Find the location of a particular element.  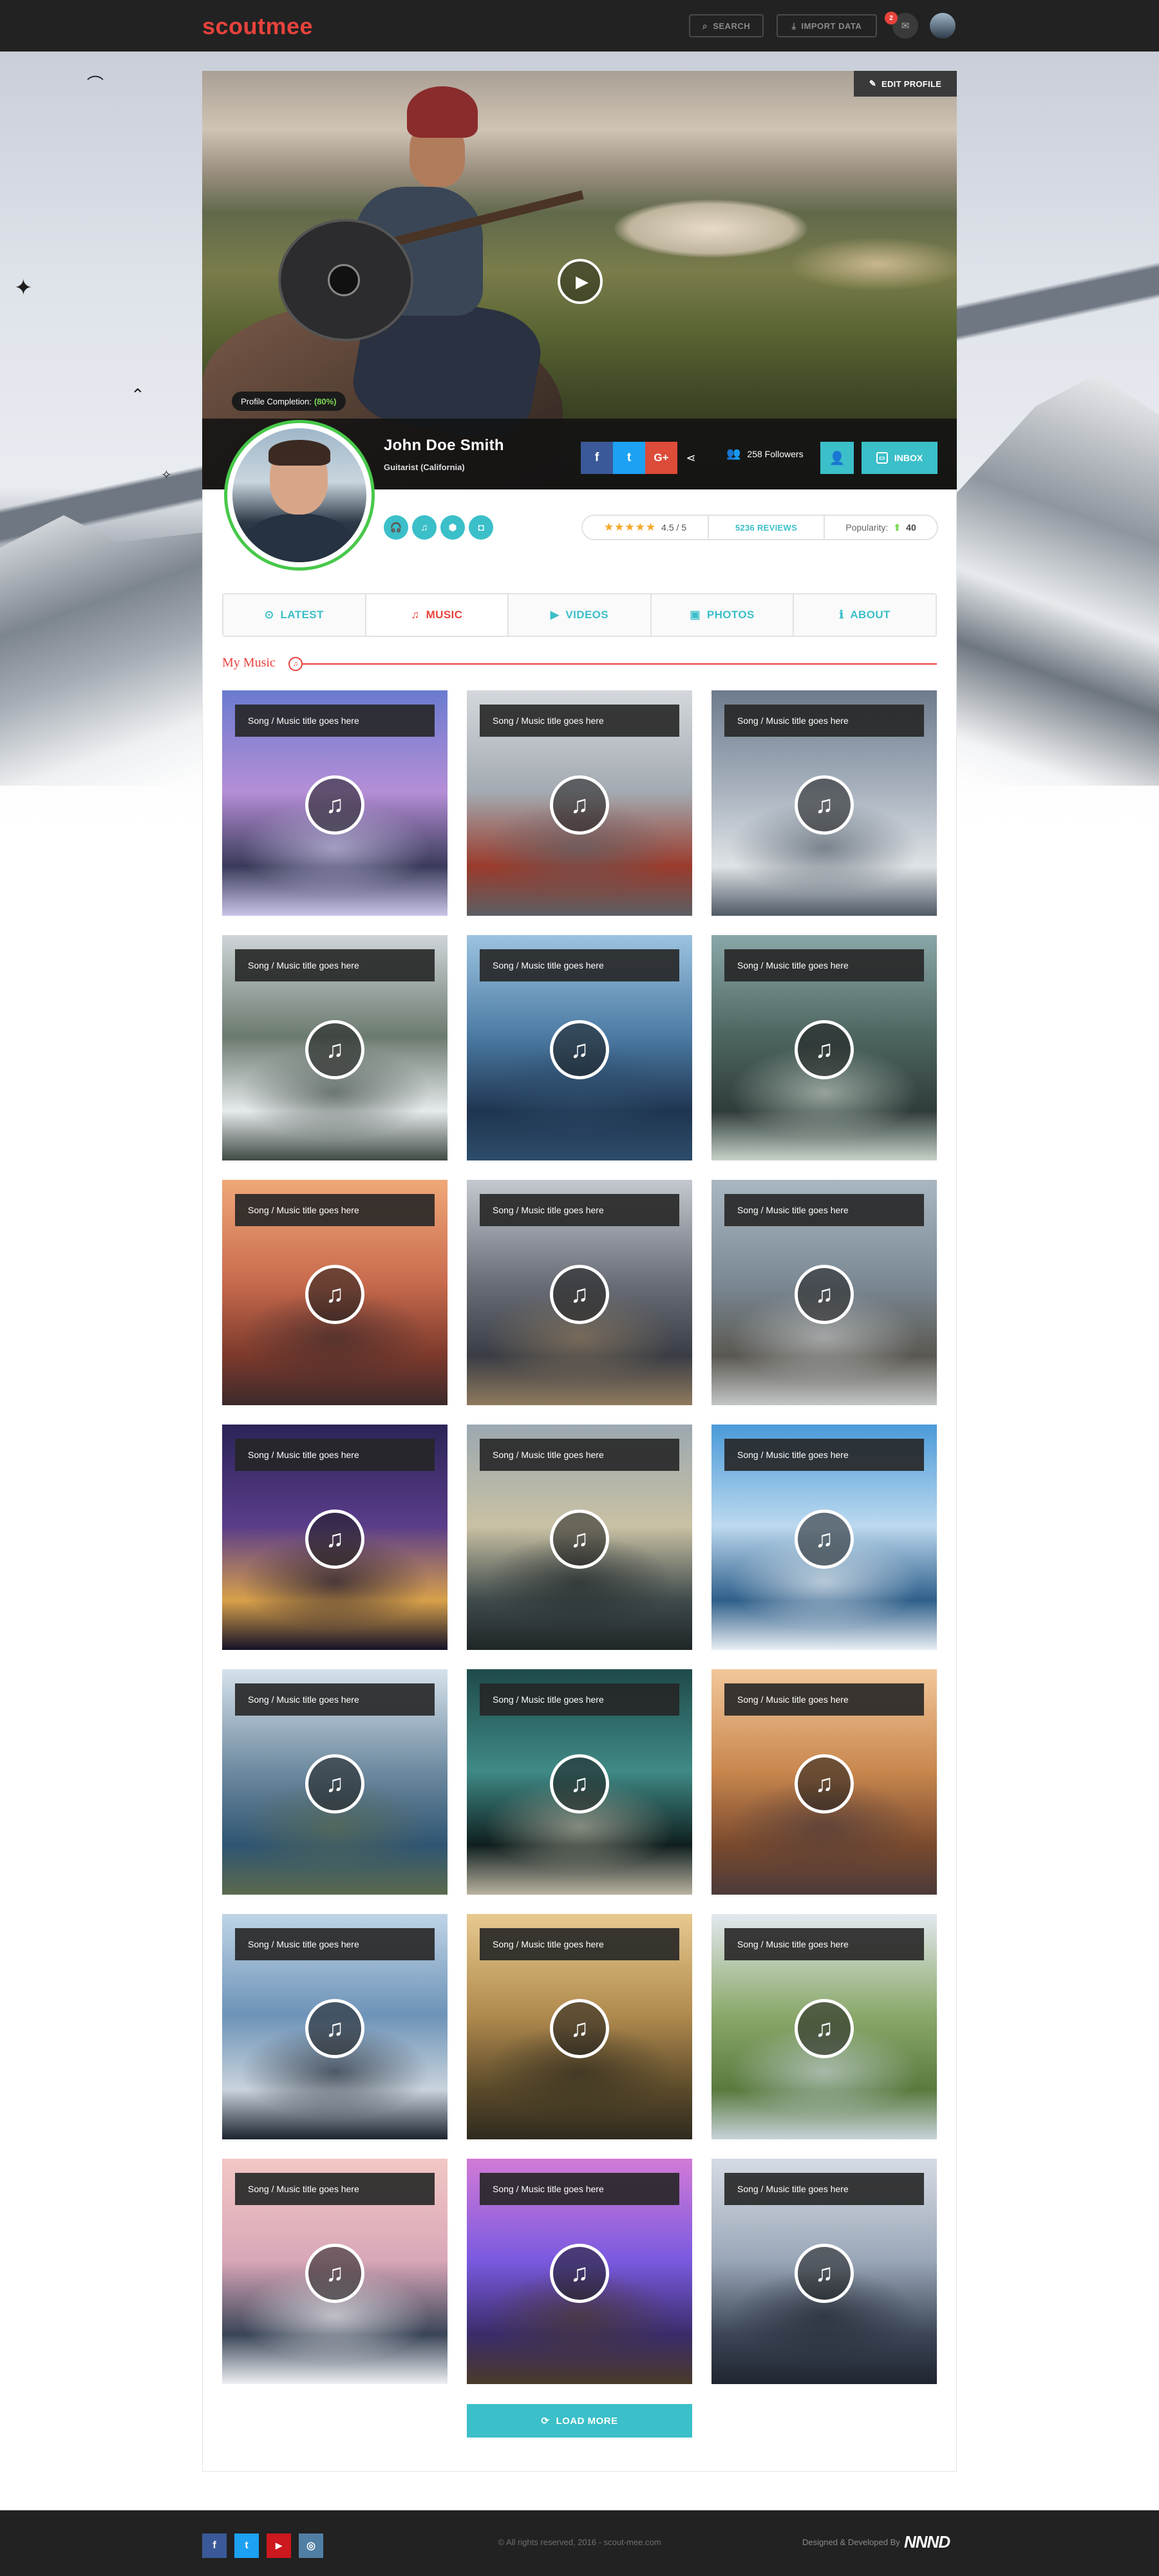

facebook-button: f is located at coordinates (597, 458).